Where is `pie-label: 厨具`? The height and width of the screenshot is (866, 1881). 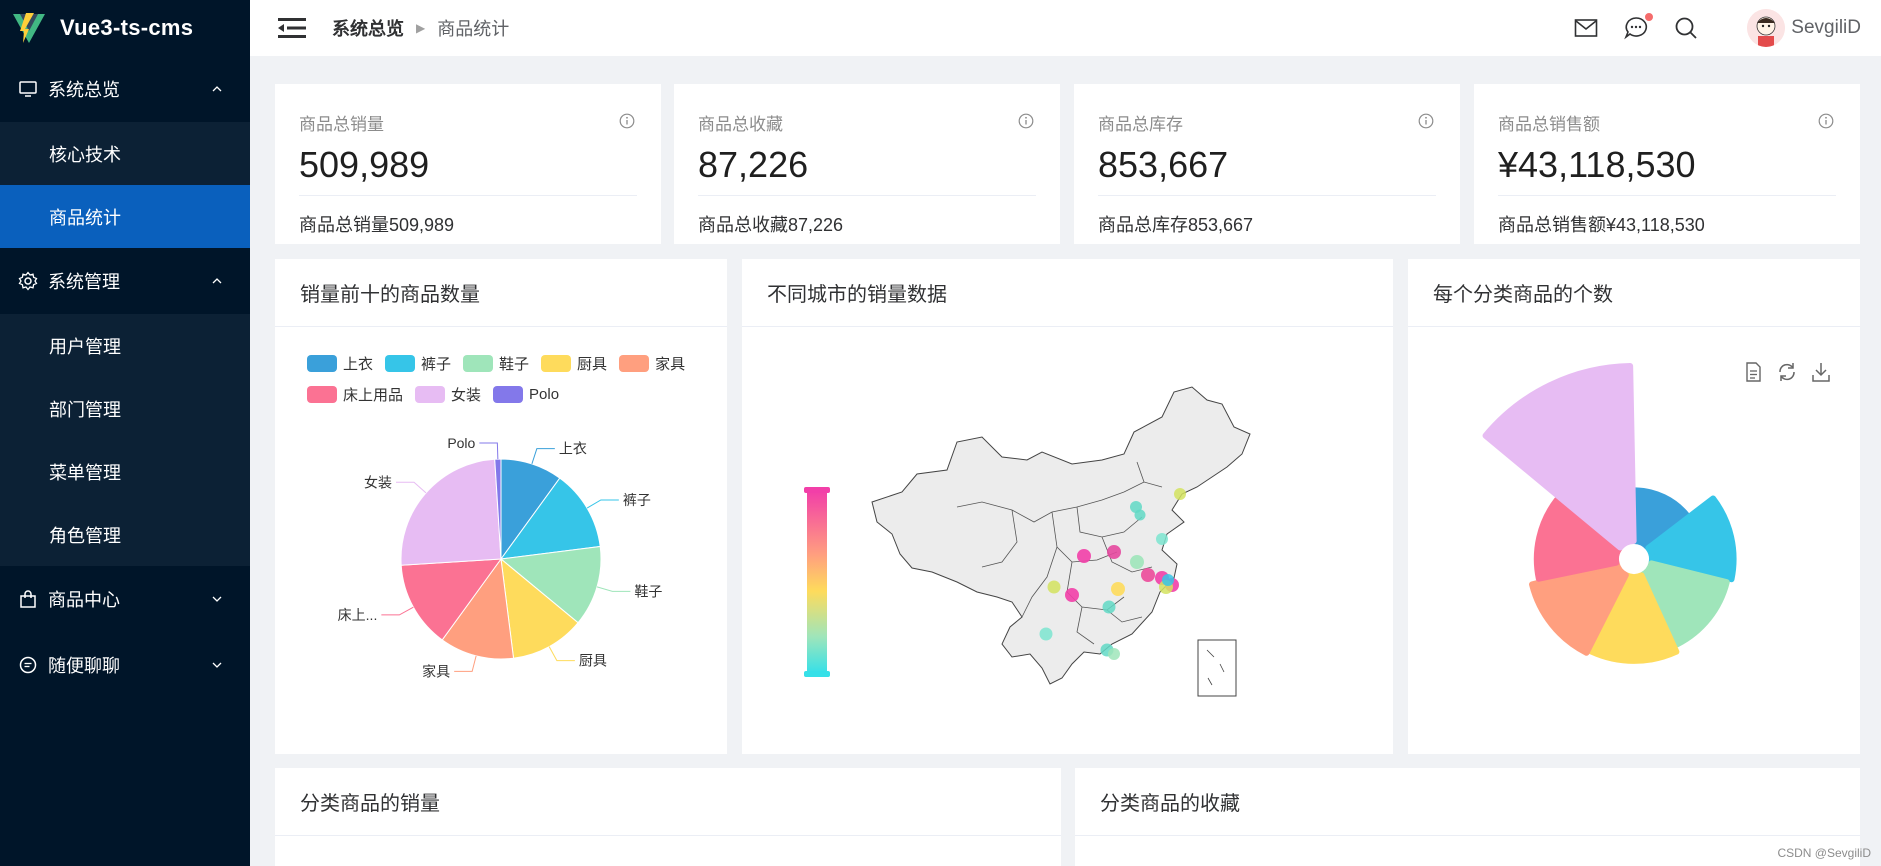
pie-label: 厨具 is located at coordinates (593, 661).